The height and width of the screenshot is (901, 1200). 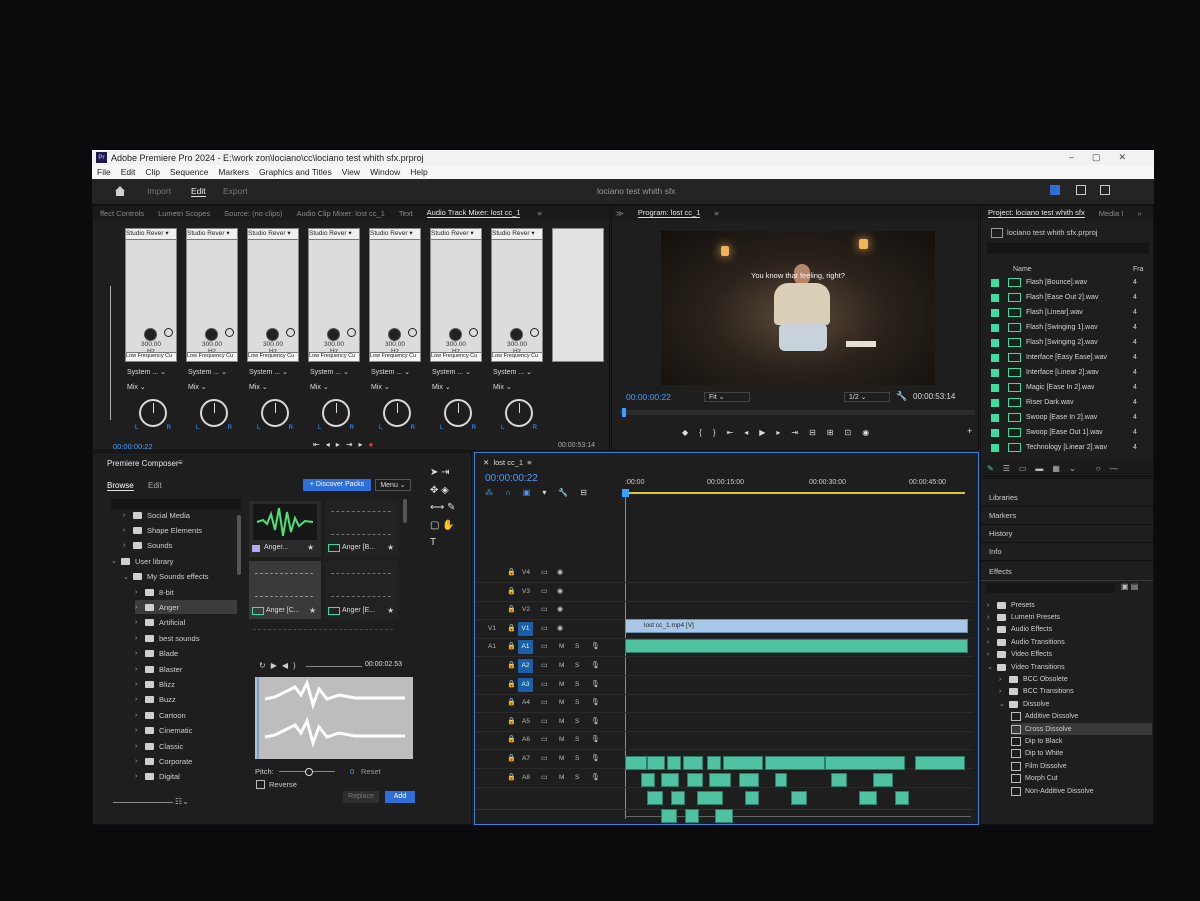 What do you see at coordinates (405, 511) in the screenshot?
I see `thumbs-scrollbar` at bounding box center [405, 511].